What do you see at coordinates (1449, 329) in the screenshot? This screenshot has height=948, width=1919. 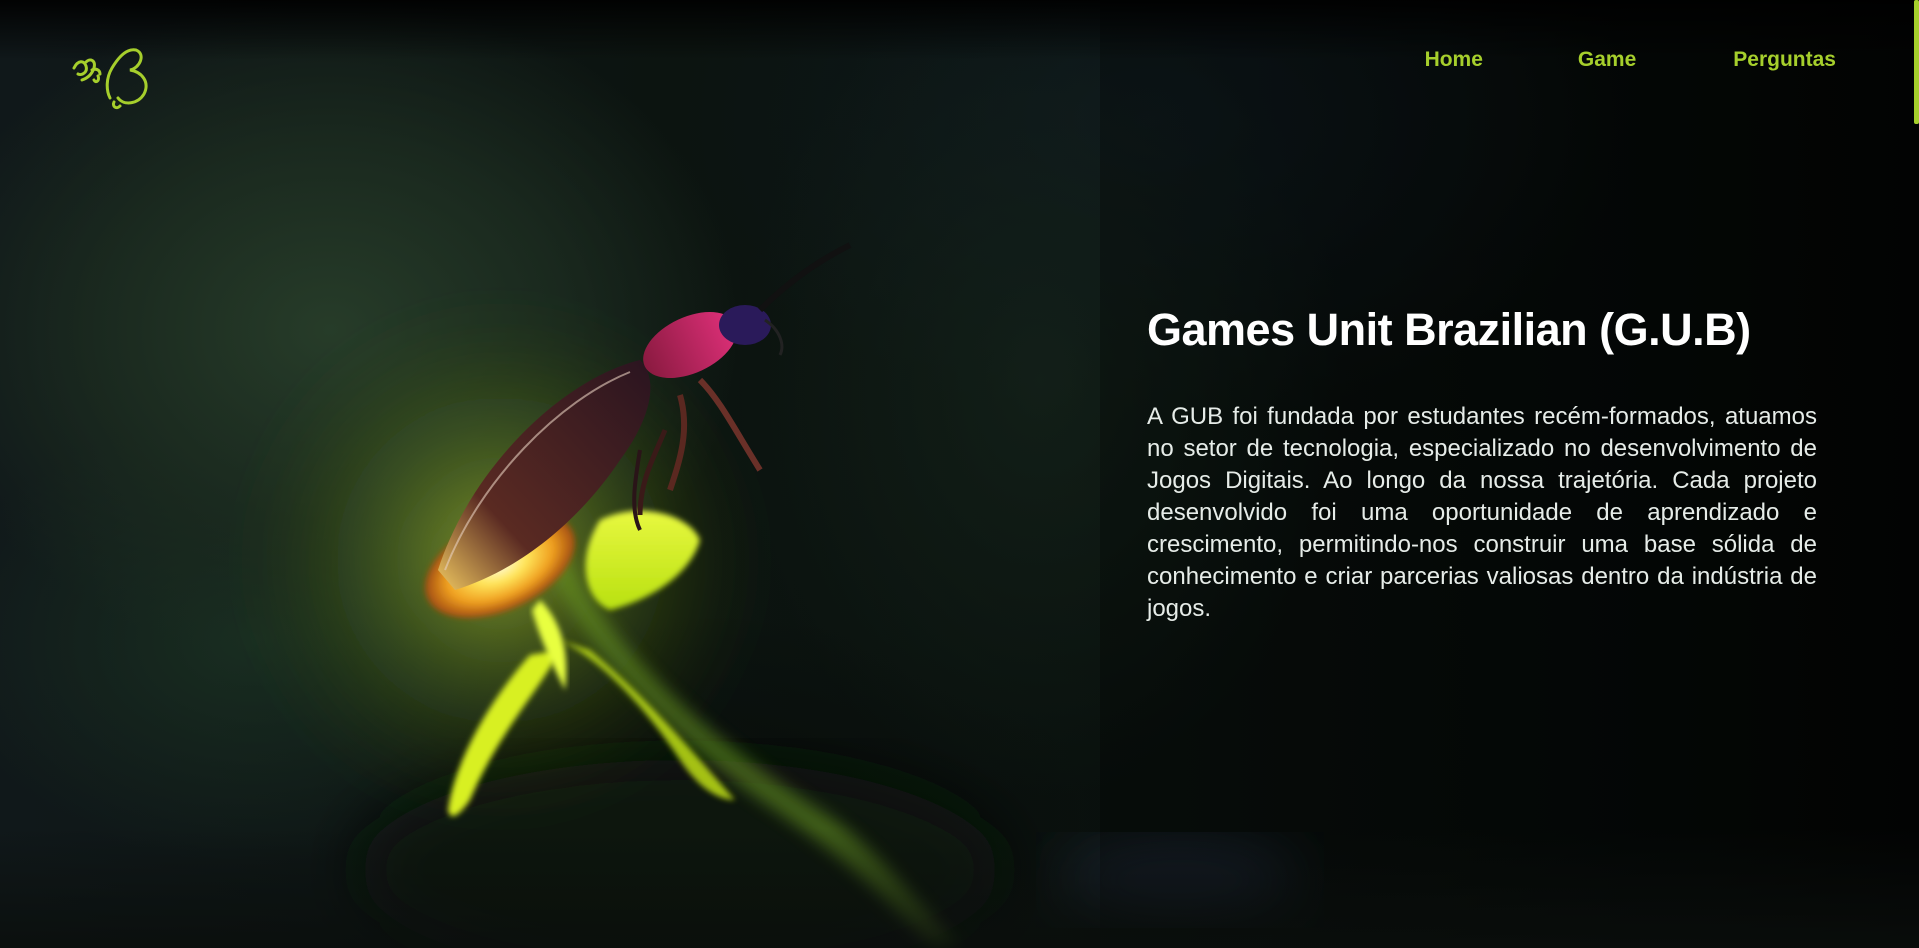 I see `hero-title: Games Unit Brazilian (G.U.B)` at bounding box center [1449, 329].